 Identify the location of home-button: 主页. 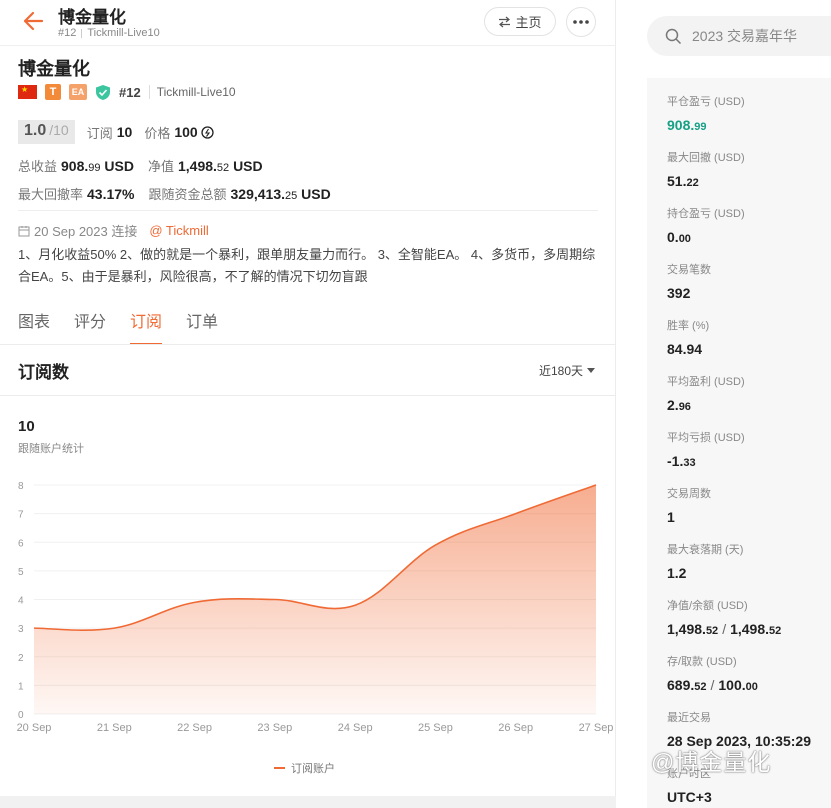
(520, 21).